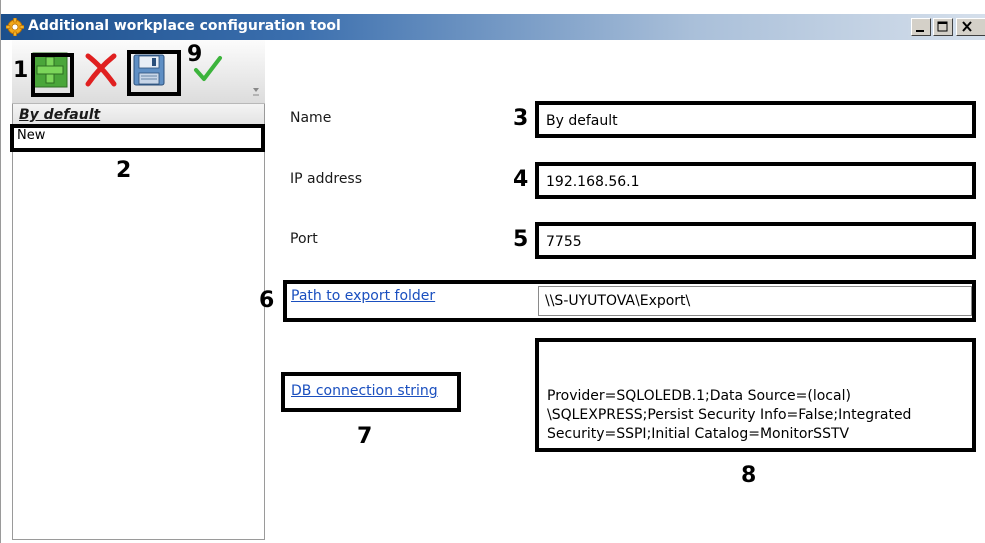  I want to click on ip-address-value: 192.168.56.1, so click(593, 182).